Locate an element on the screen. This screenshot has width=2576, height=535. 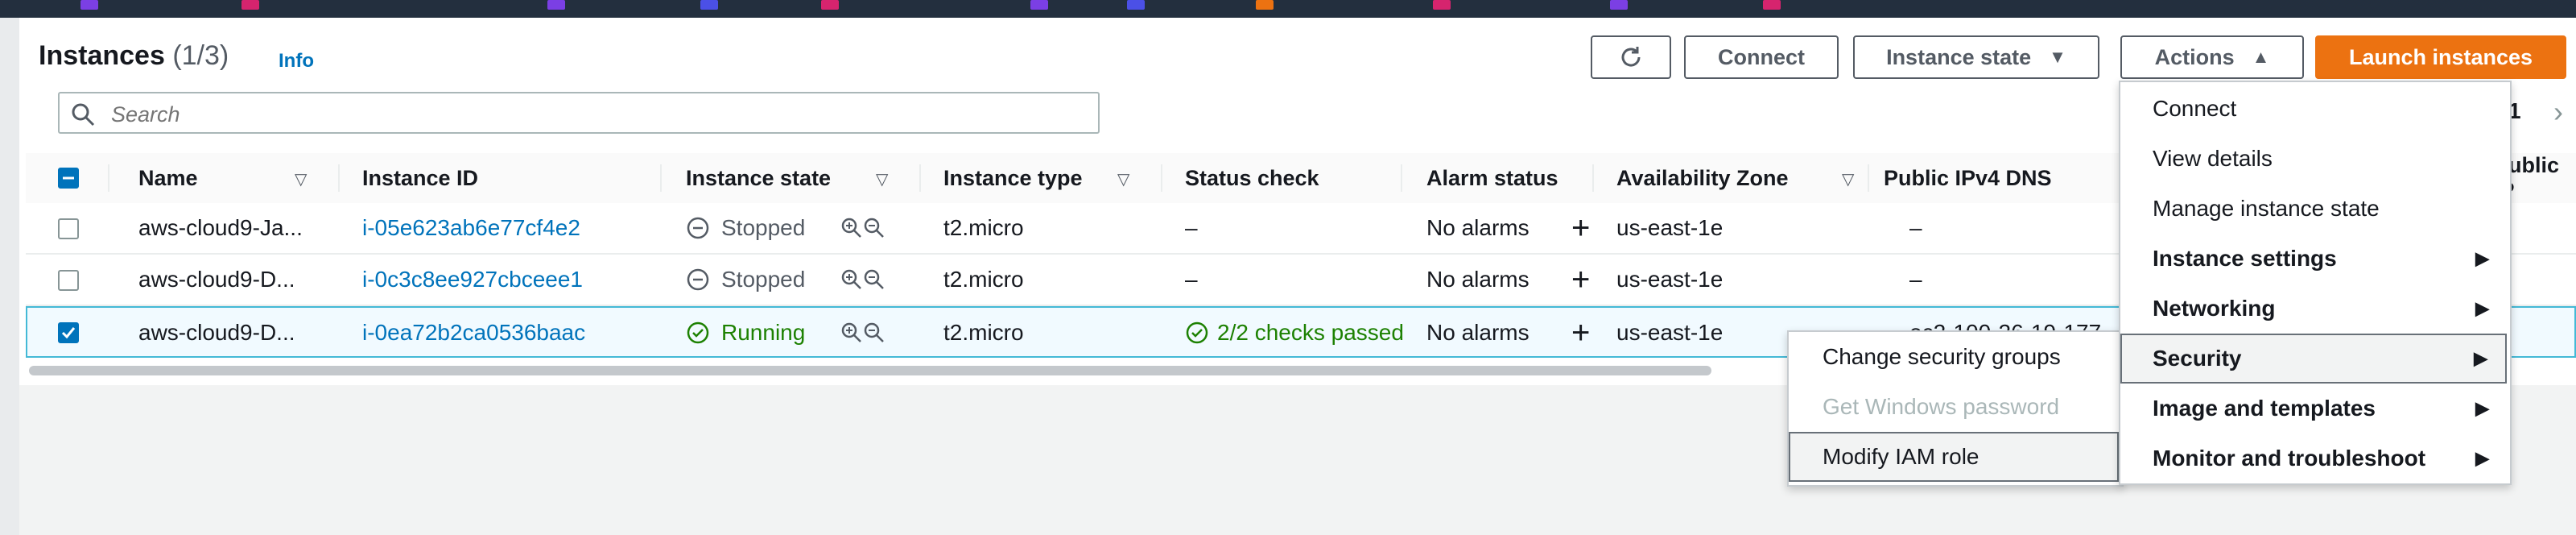
stopped-icon is located at coordinates (698, 279).